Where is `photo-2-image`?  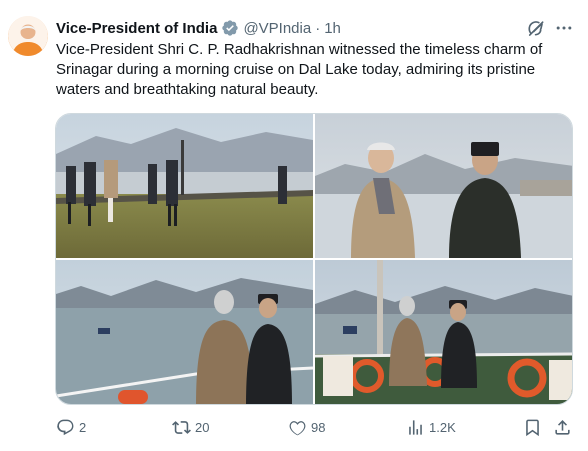
photo-2-image is located at coordinates (443, 186).